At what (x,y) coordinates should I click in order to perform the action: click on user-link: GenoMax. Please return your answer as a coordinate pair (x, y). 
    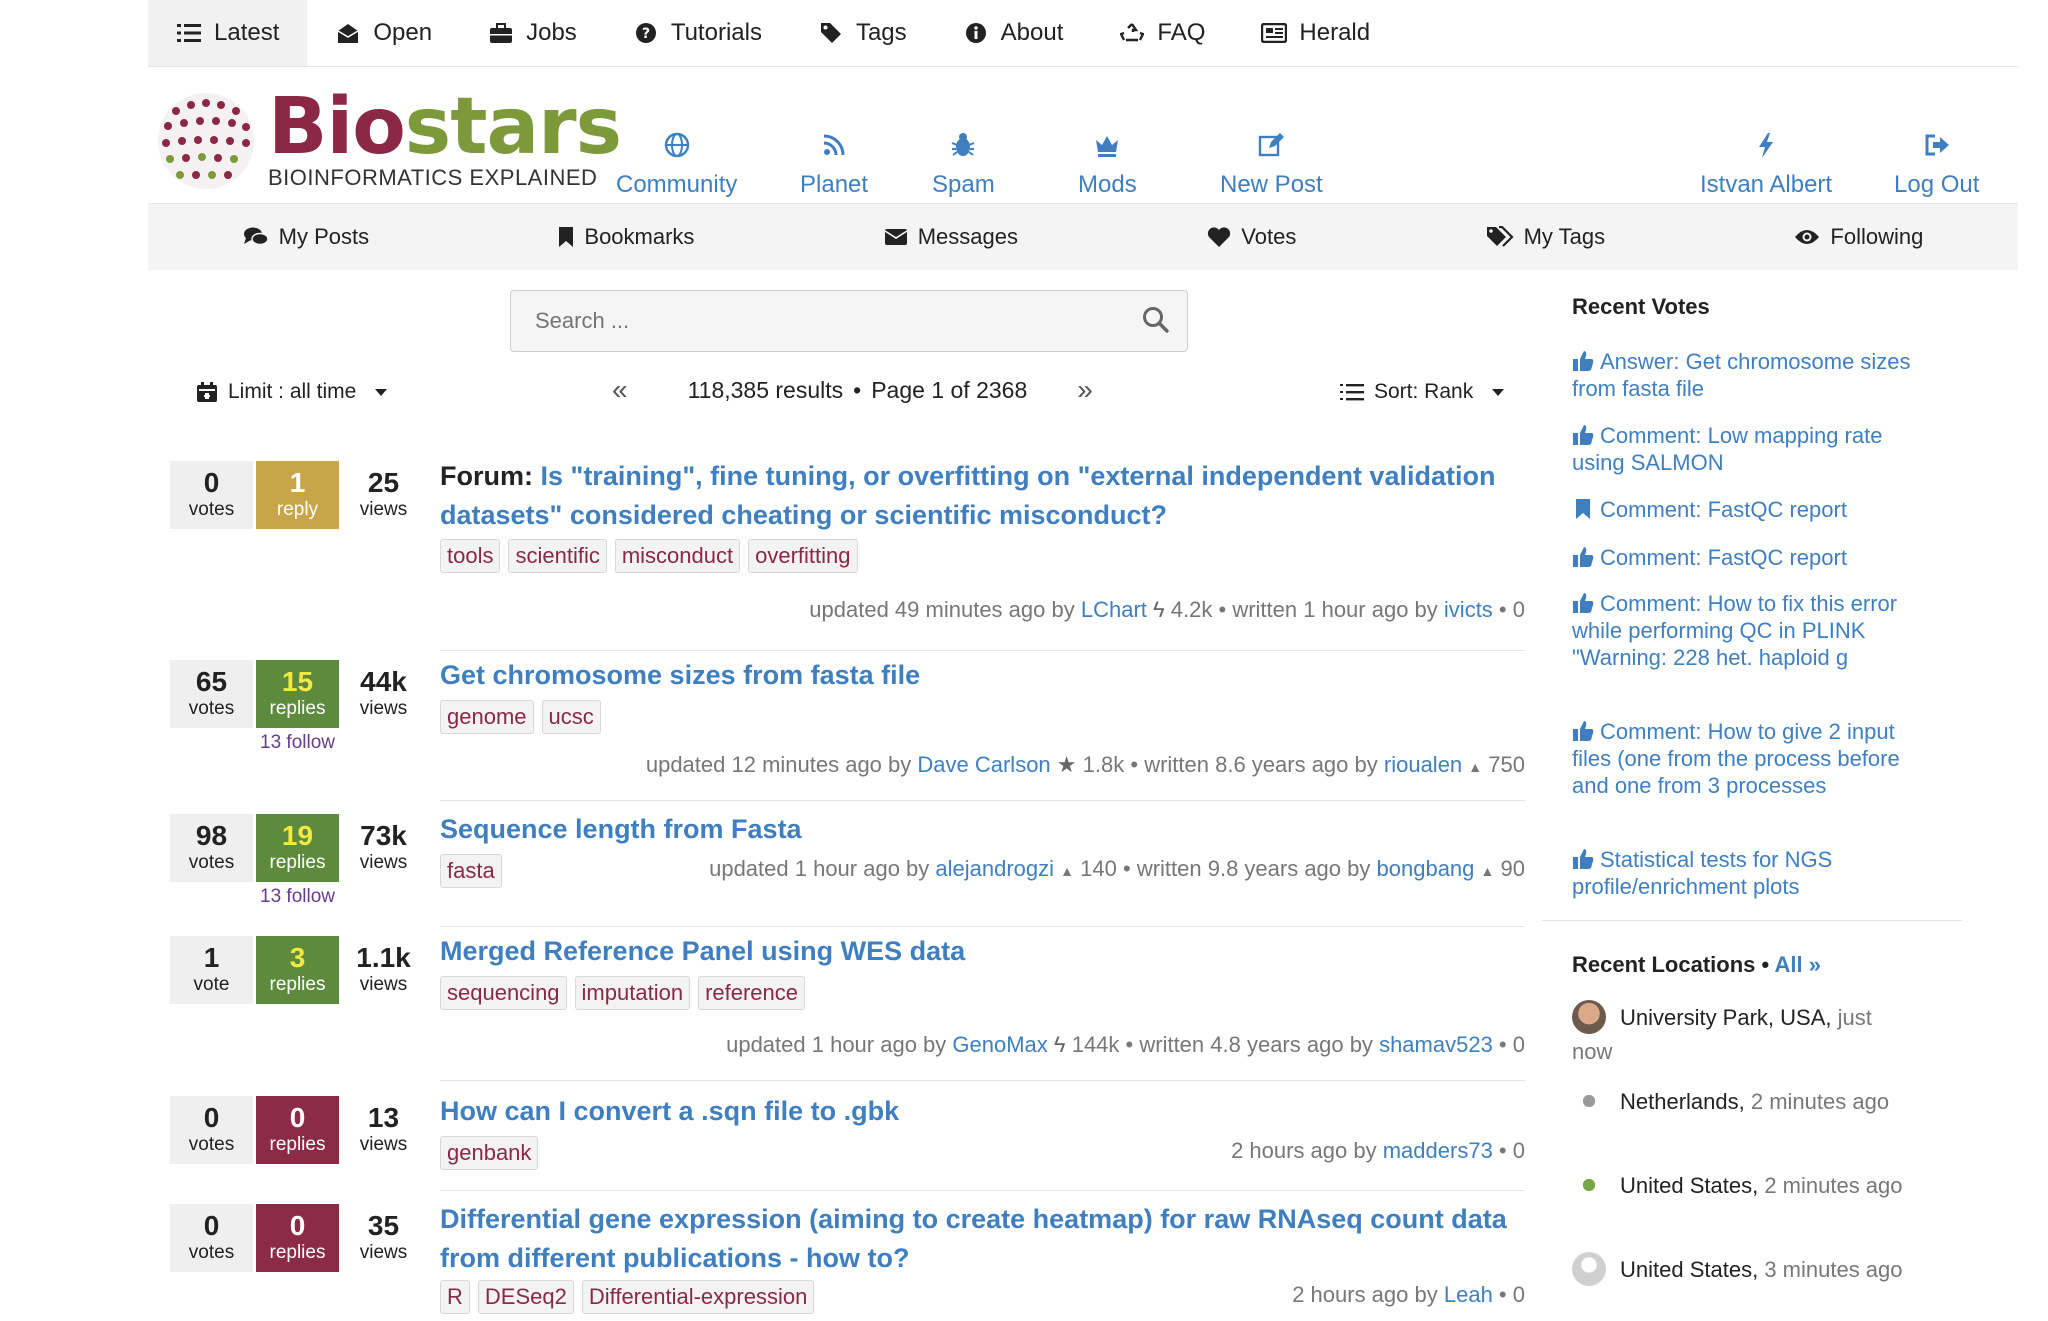
    Looking at the image, I should click on (999, 1044).